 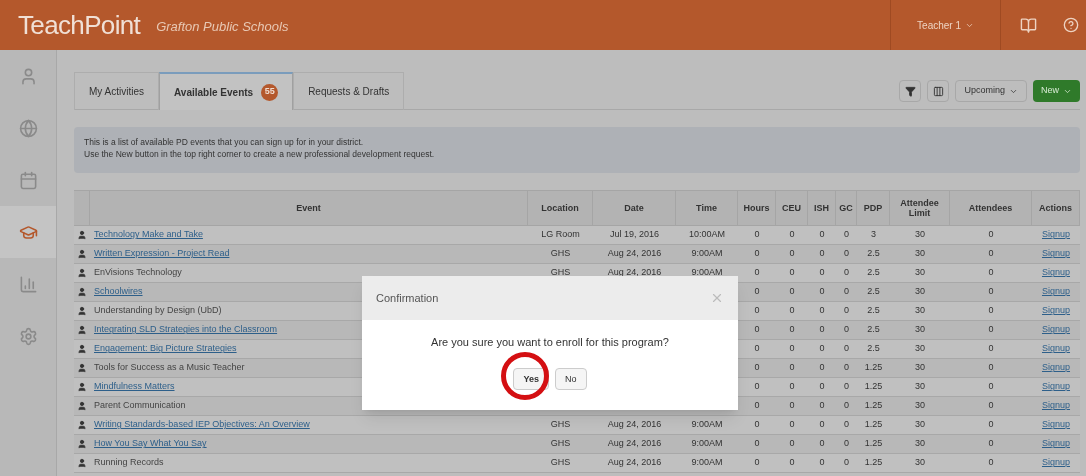 What do you see at coordinates (550, 342) in the screenshot?
I see `dialog-message: Are you sure you want to enroll for this program?` at bounding box center [550, 342].